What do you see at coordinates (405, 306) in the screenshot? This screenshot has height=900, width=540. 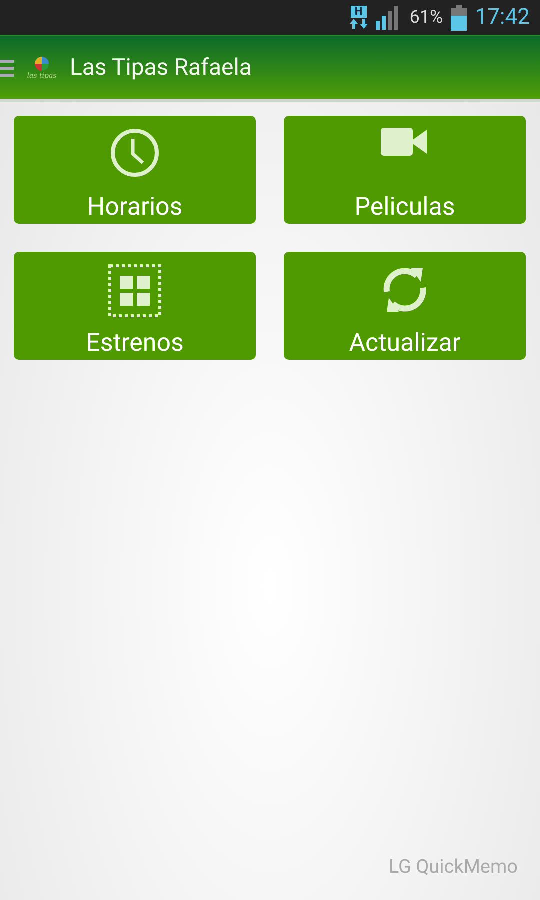 I see `menu-tile: Actualizar` at bounding box center [405, 306].